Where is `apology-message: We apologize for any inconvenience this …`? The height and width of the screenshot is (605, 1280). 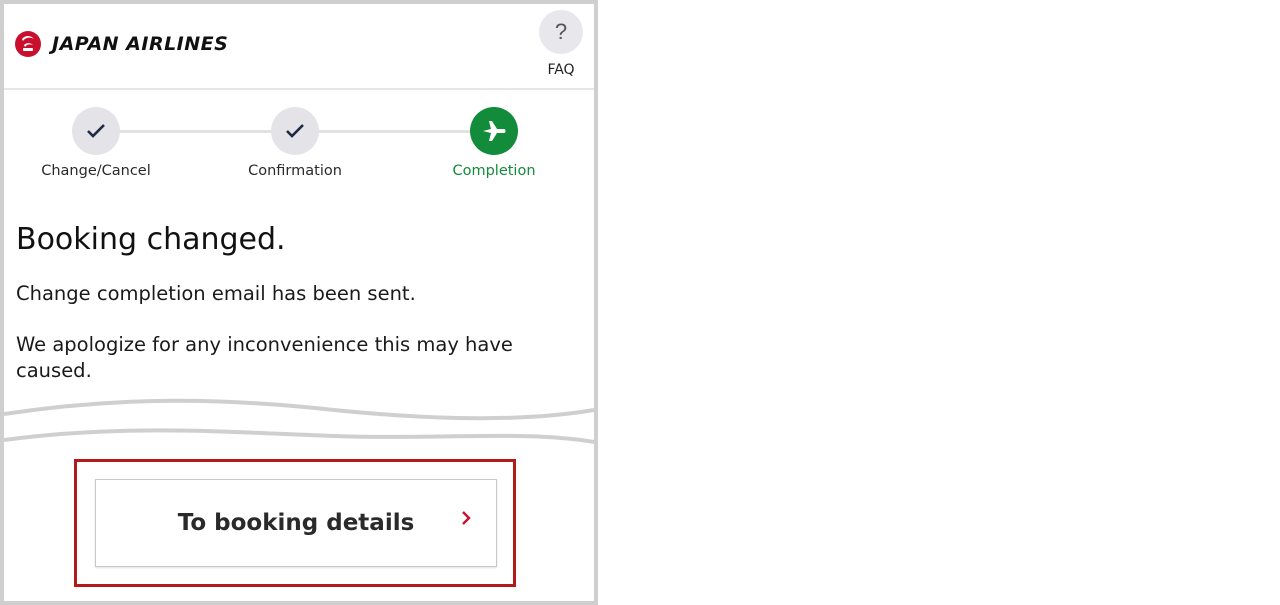 apology-message: We apologize for any inconvenience this … is located at coordinates (264, 357).